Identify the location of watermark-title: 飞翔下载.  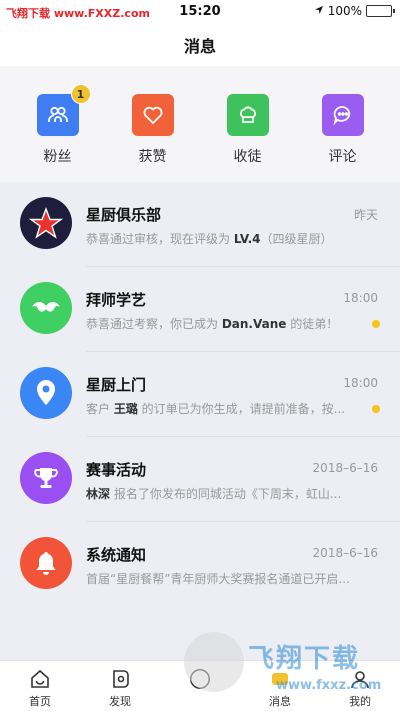
(304, 659).